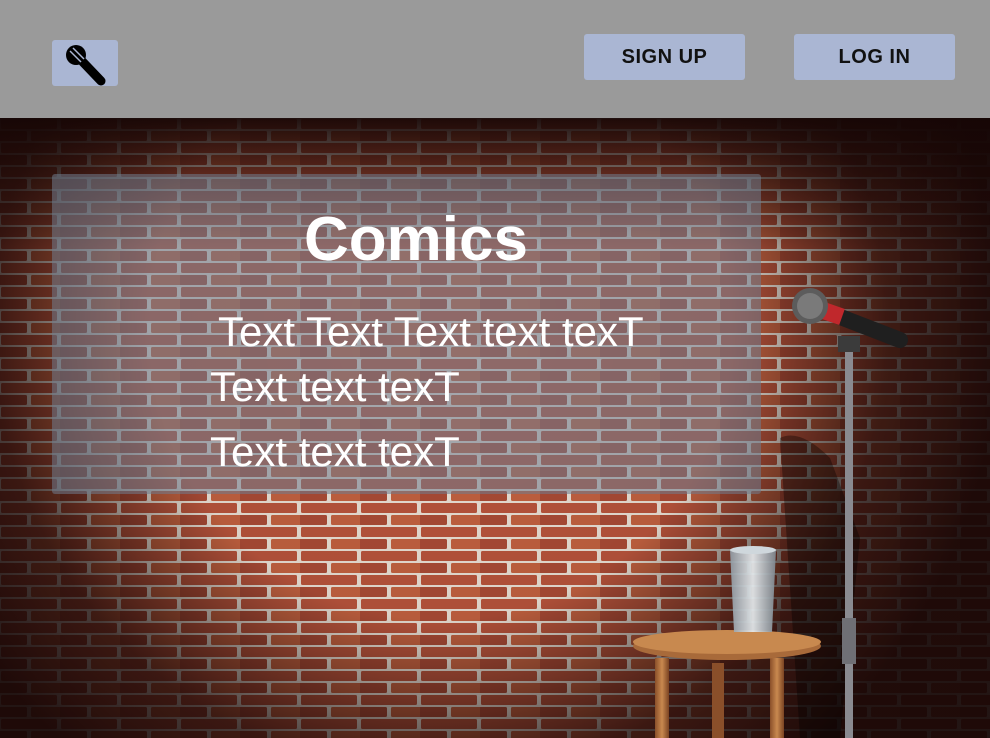 Image resolution: width=990 pixels, height=738 pixels. I want to click on intro-text-line-2: Text text texT, so click(335, 386).